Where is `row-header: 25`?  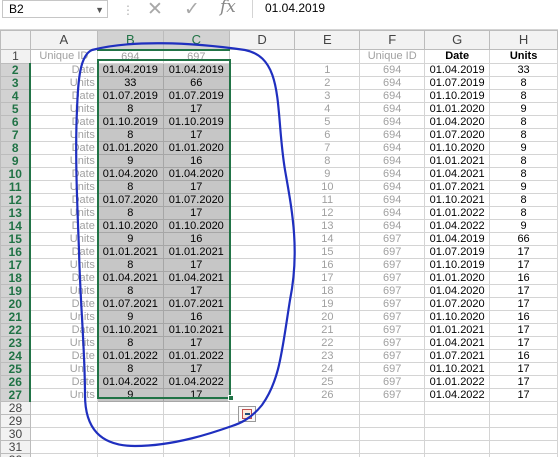 row-header: 25 is located at coordinates (16, 368).